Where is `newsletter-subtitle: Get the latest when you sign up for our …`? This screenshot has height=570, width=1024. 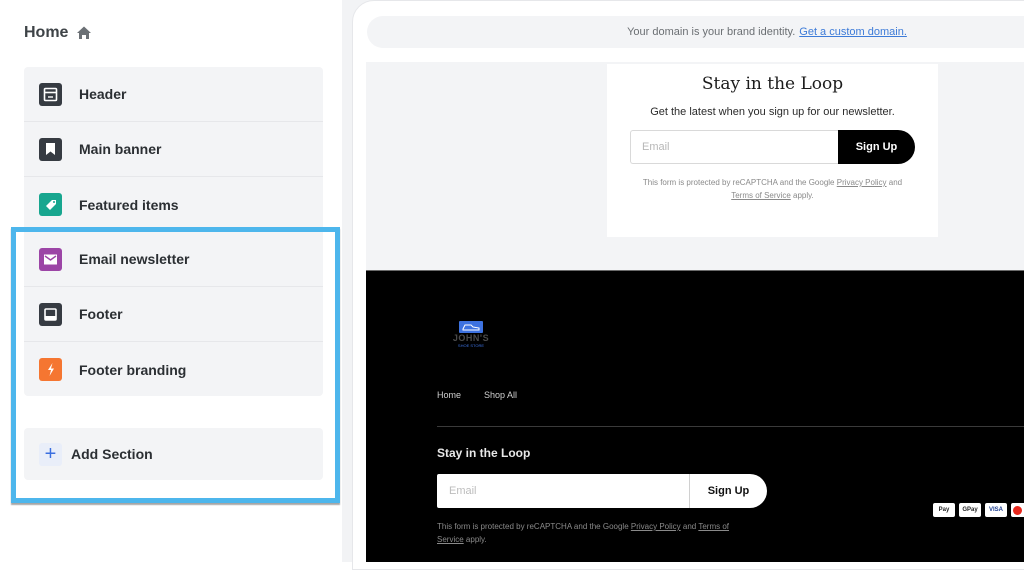
newsletter-subtitle: Get the latest when you sign up for our … is located at coordinates (772, 112).